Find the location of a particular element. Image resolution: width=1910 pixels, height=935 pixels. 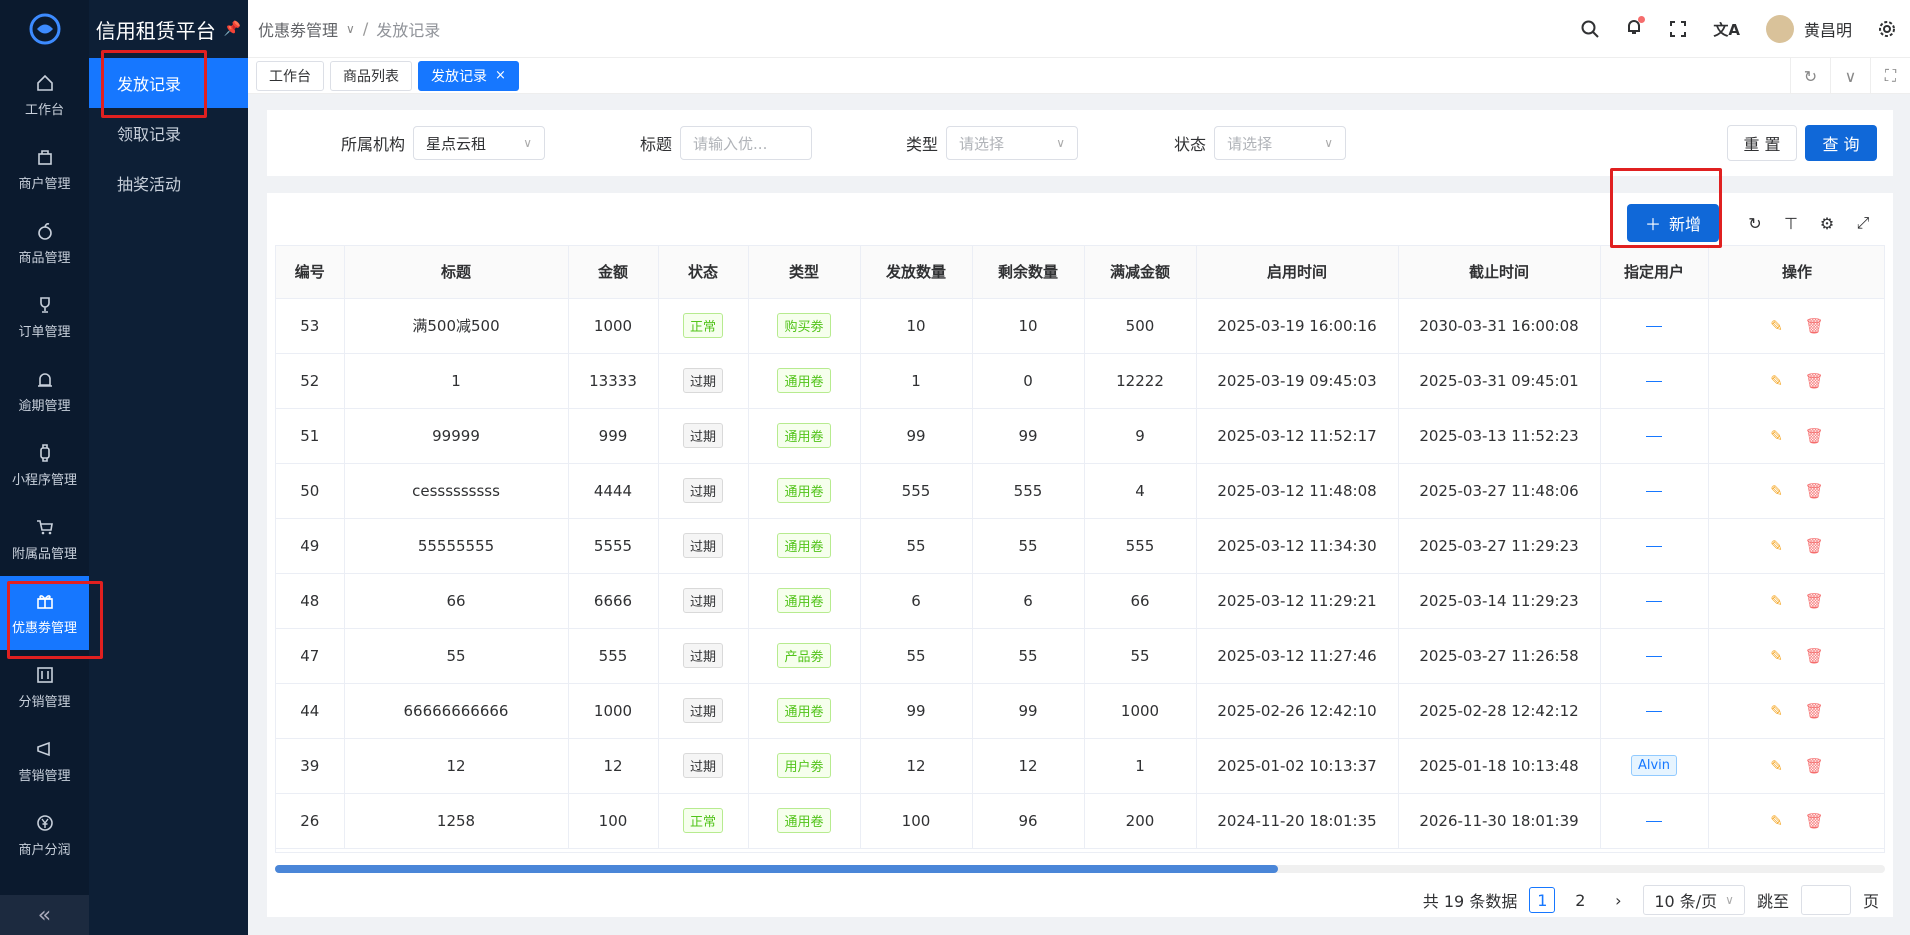

horizontal-scrollbar is located at coordinates (1080, 869).